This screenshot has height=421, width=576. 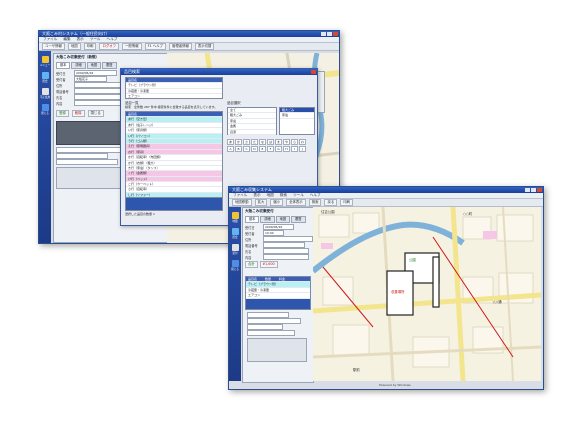 I want to click on kana-key: は, so click(x=270, y=142).